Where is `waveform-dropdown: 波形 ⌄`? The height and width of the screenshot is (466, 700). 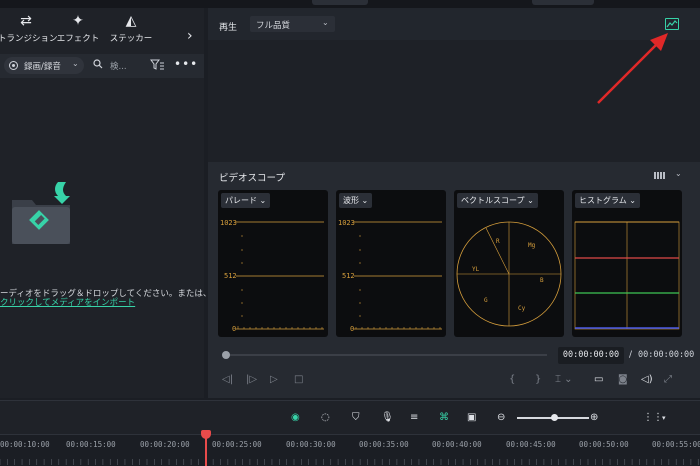 waveform-dropdown: 波形 ⌄ is located at coordinates (356, 200).